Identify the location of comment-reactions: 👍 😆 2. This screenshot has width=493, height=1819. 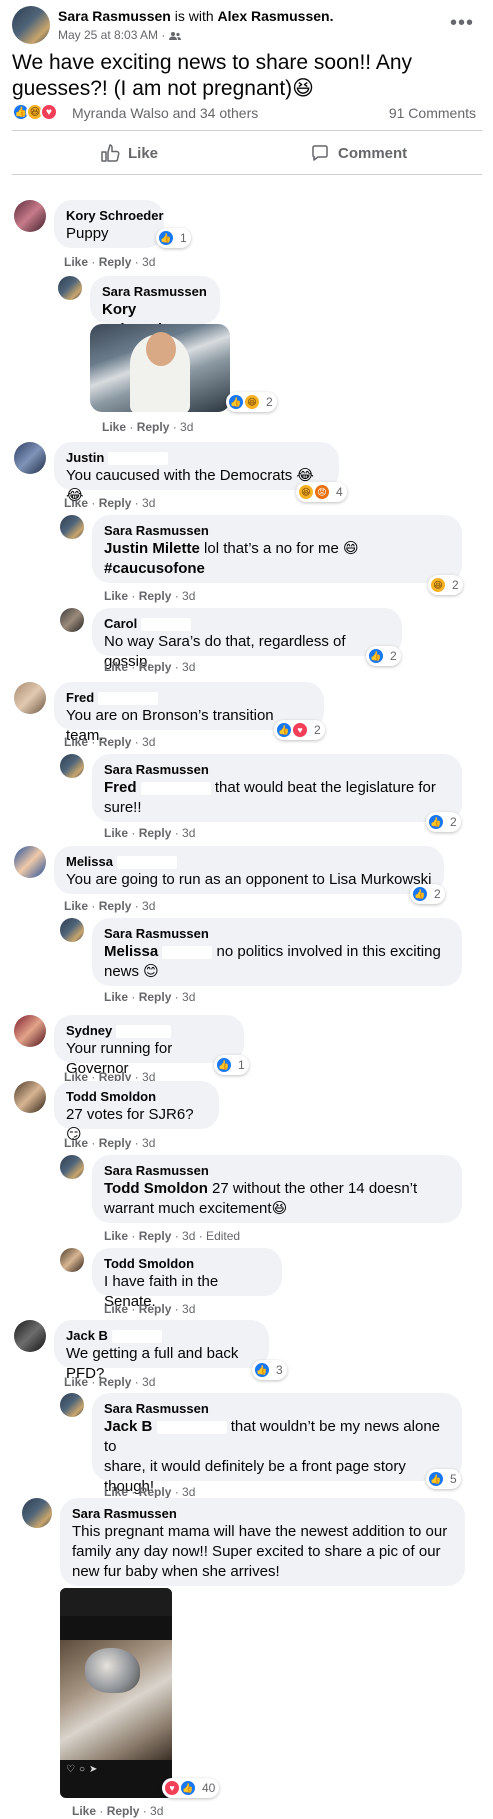
(251, 402).